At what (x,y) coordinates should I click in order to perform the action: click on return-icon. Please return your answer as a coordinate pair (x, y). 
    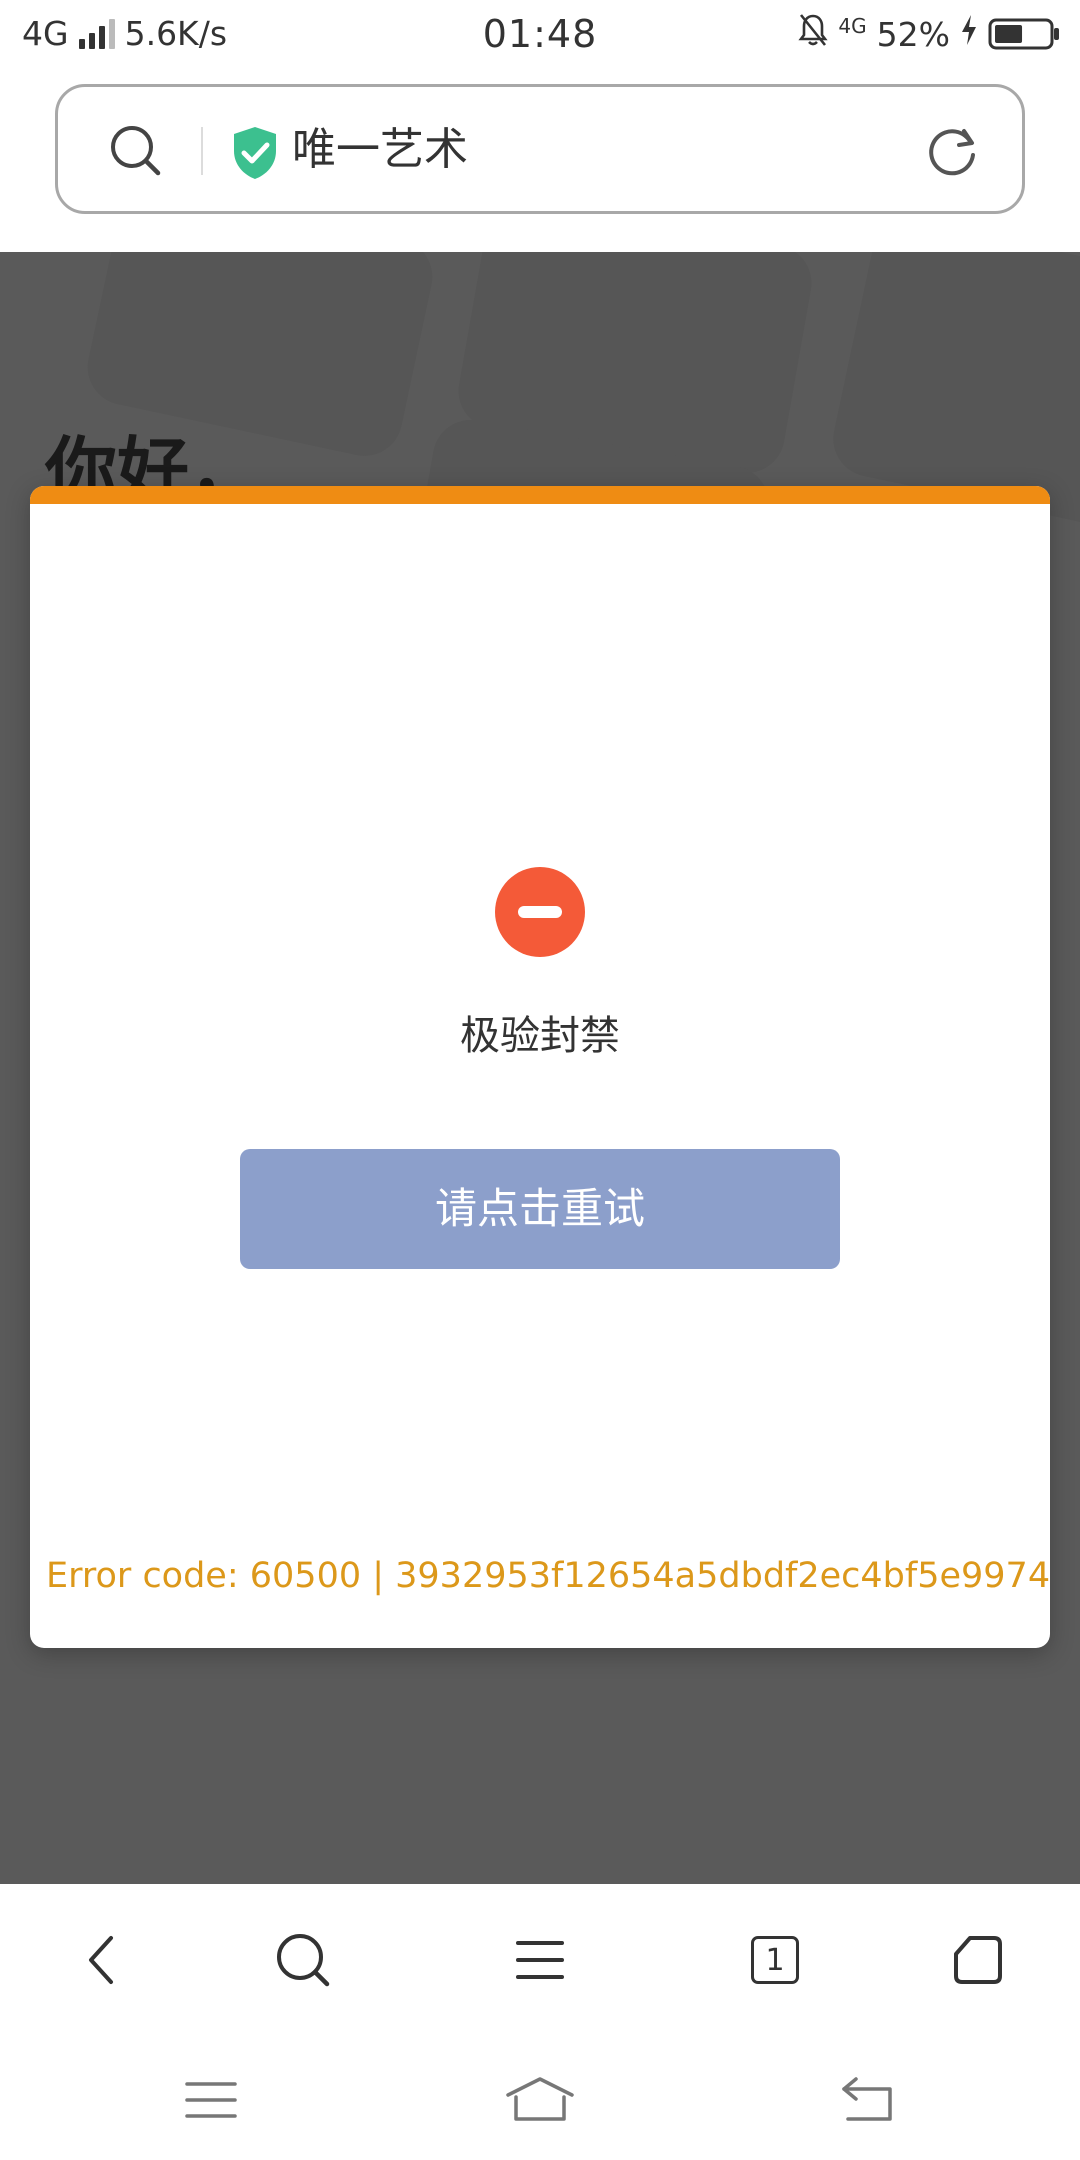
    Looking at the image, I should click on (867, 2099).